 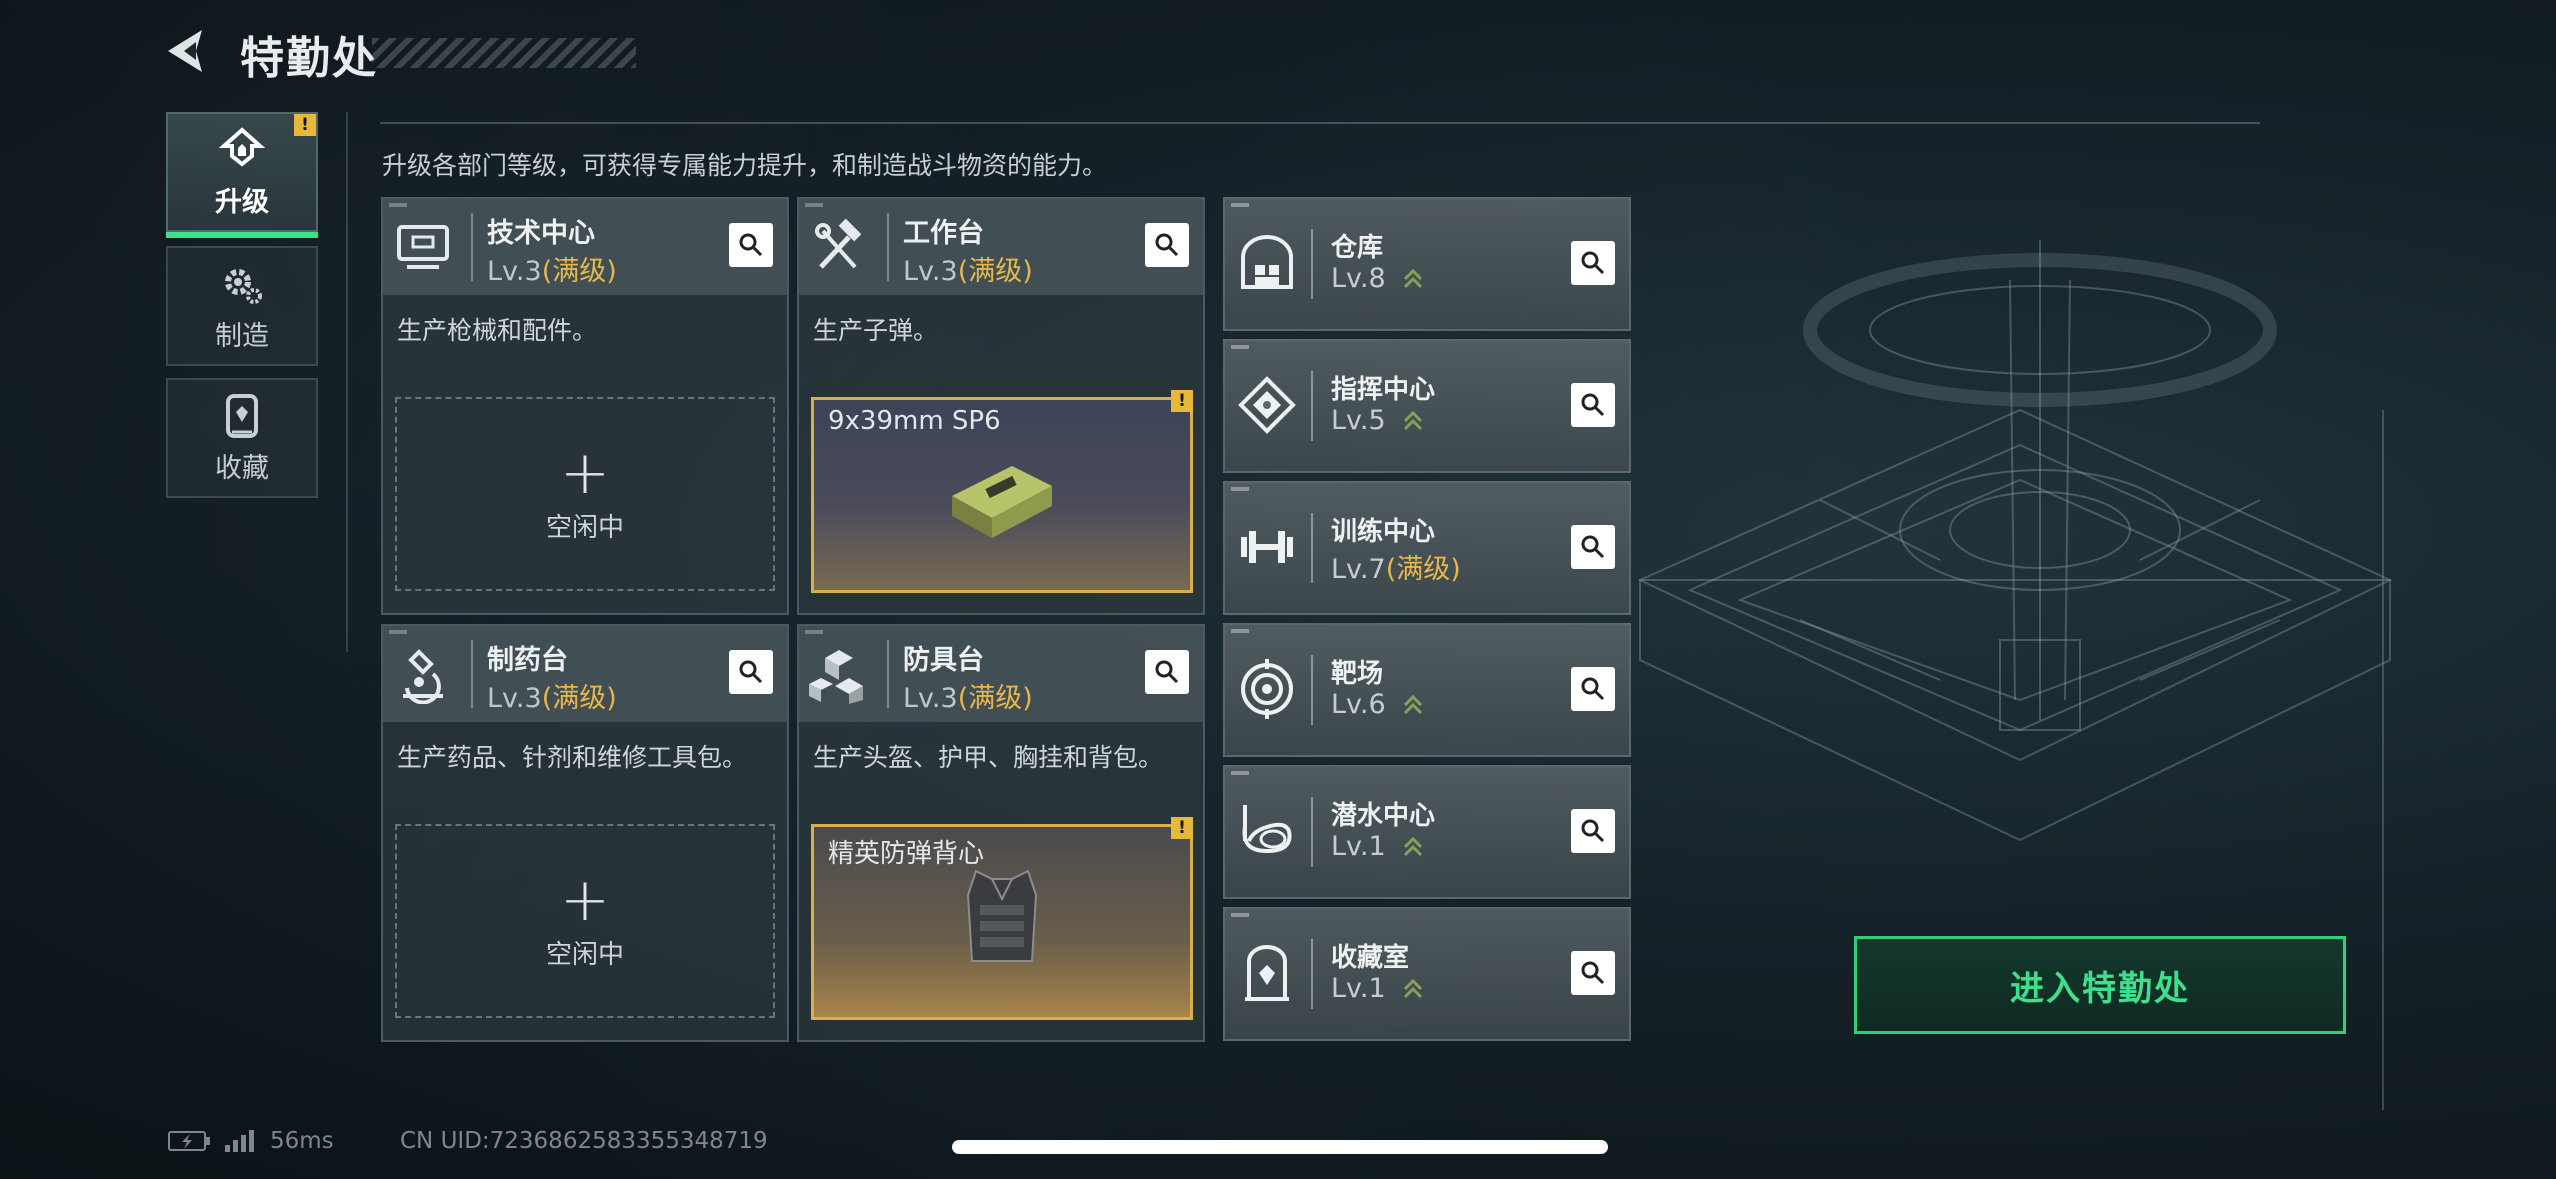 I want to click on microscope-icon, so click(x=423, y=676).